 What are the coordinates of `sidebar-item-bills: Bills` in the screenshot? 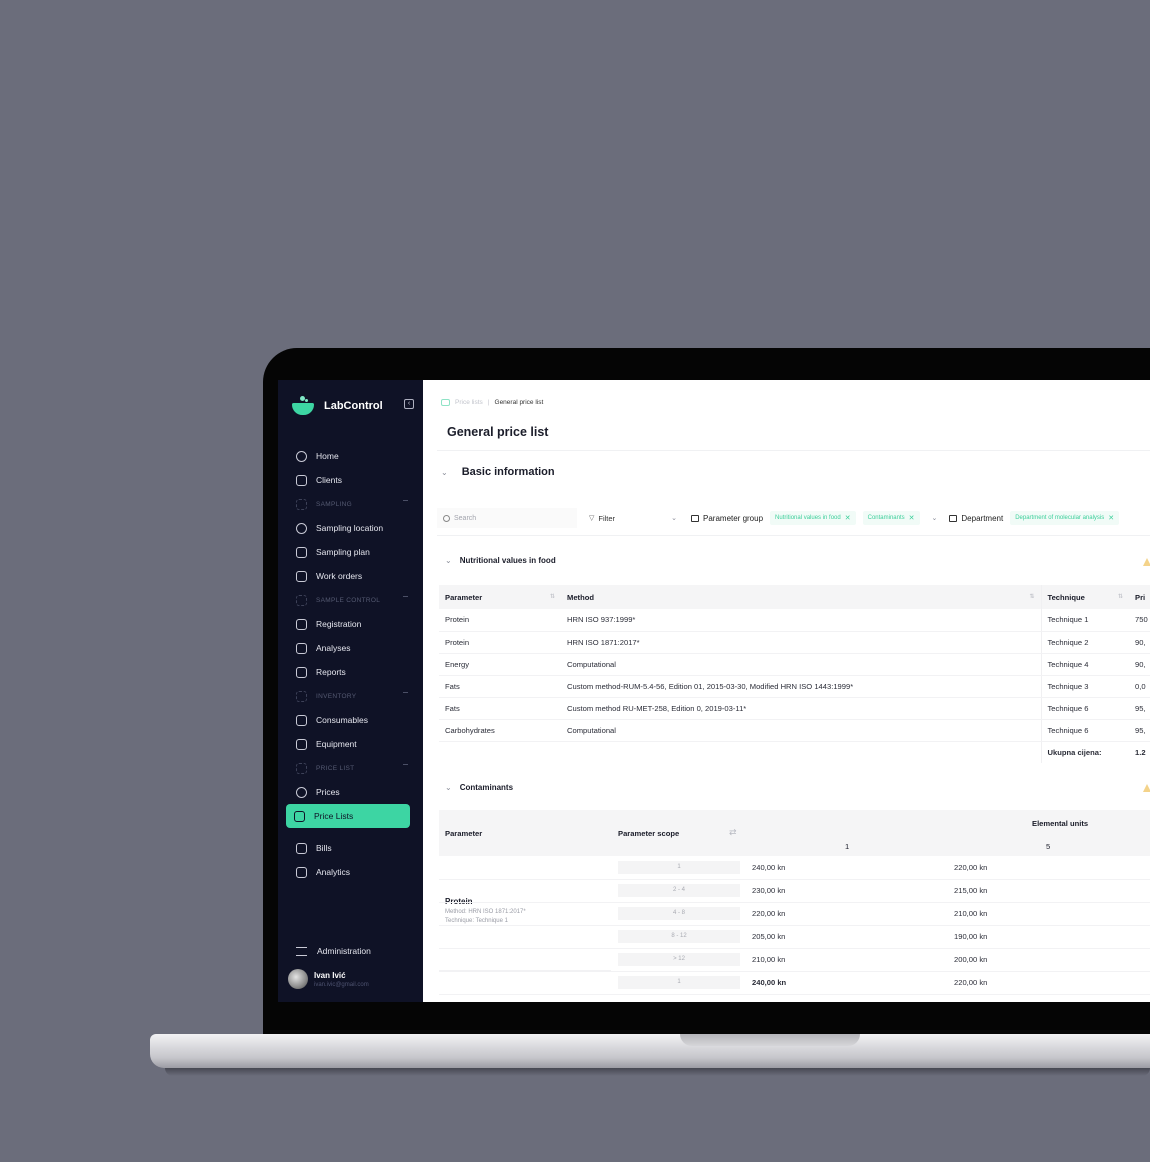 It's located at (350, 848).